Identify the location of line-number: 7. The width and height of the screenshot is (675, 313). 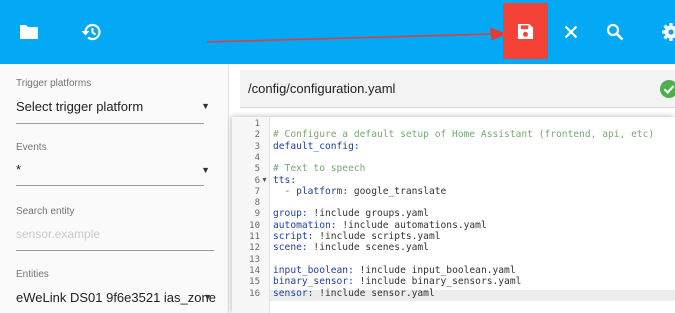
(257, 191).